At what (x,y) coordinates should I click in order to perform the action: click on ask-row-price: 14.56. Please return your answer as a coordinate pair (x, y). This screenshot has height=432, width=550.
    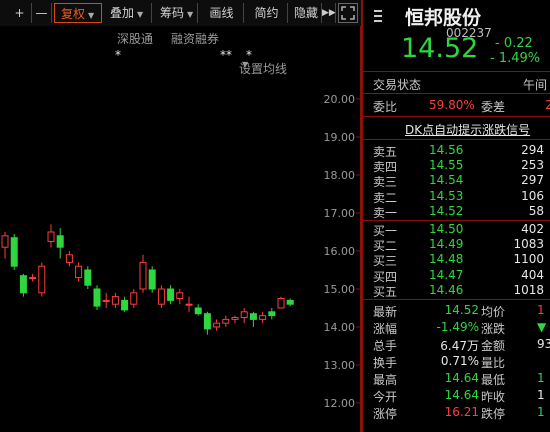
    Looking at the image, I should click on (446, 150).